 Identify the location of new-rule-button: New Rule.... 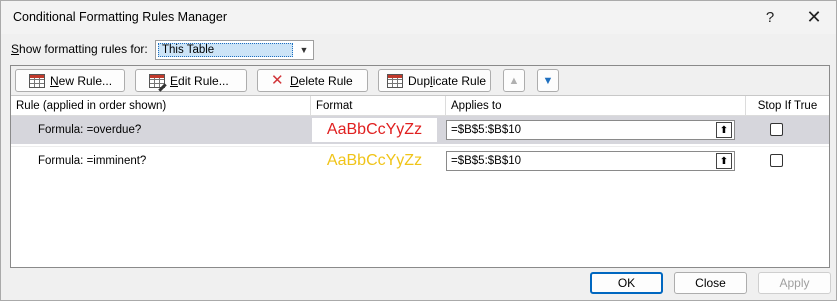
(70, 80).